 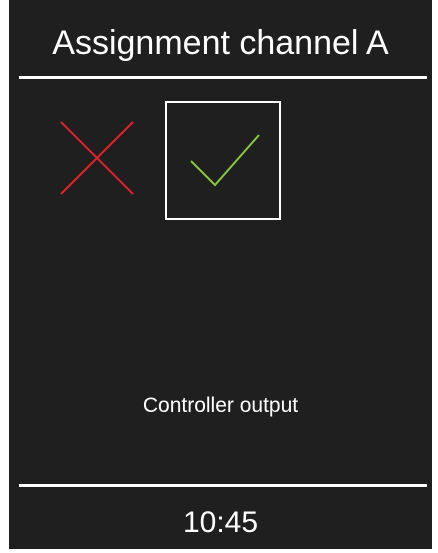 What do you see at coordinates (220, 405) in the screenshot?
I see `option-label: Controller output` at bounding box center [220, 405].